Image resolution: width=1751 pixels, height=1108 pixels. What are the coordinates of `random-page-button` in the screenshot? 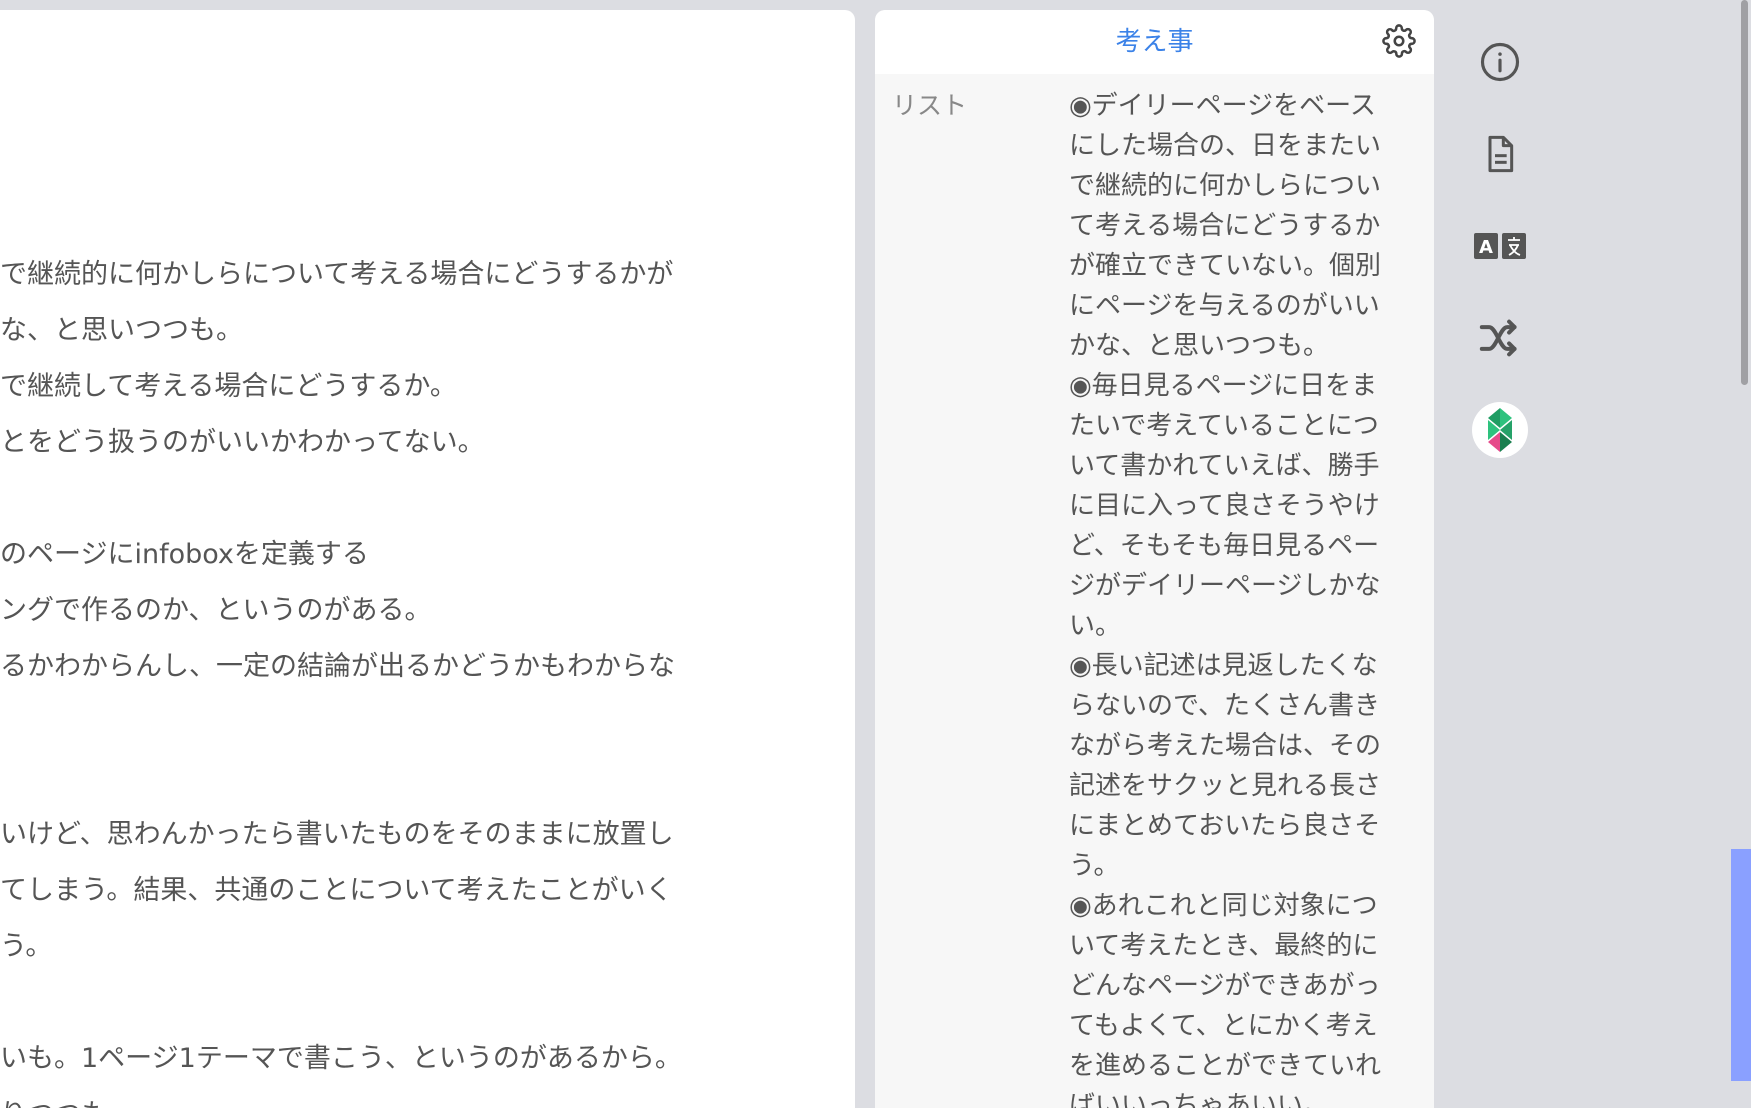 It's located at (1500, 340).